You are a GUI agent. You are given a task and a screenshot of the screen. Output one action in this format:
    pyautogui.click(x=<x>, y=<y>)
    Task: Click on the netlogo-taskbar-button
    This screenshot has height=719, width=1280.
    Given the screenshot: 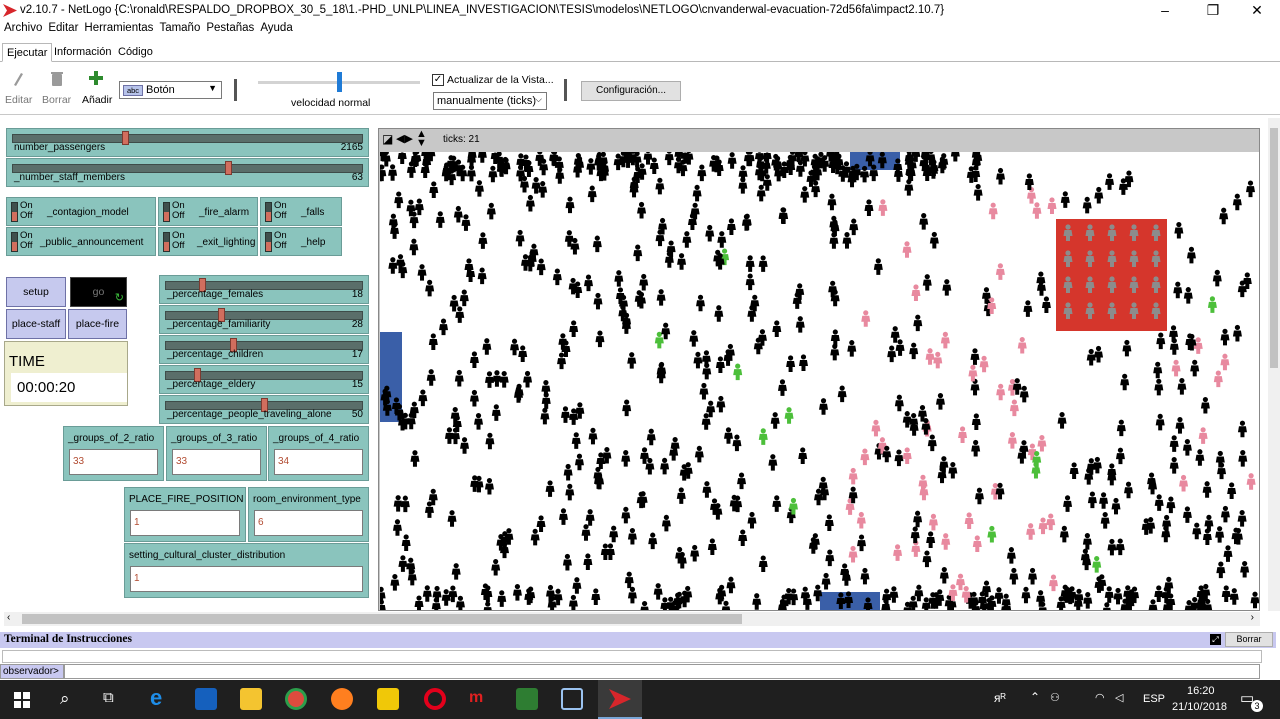 What is the action you would take?
    pyautogui.click(x=620, y=699)
    